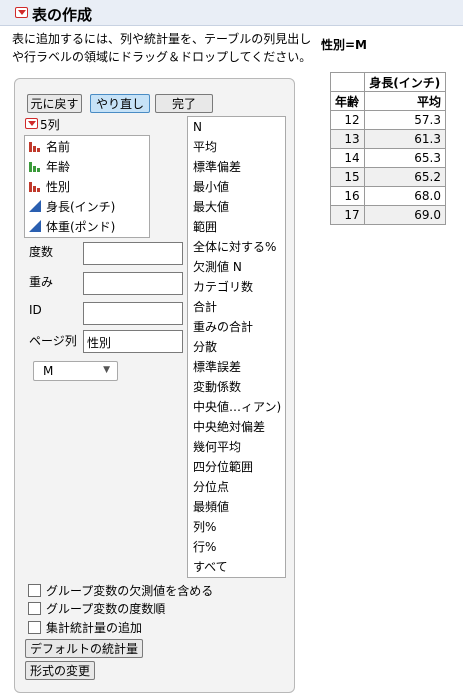 Image resolution: width=463 pixels, height=698 pixels. Describe the element at coordinates (236, 287) in the screenshot. I see `statistic-item: カテゴリ数` at that location.